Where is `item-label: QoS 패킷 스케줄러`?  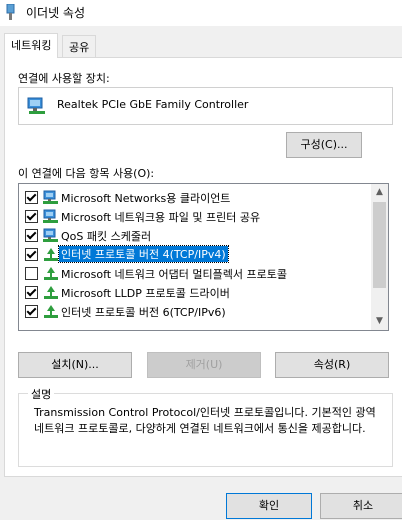 item-label: QoS 패킷 스케줄러 is located at coordinates (106, 236).